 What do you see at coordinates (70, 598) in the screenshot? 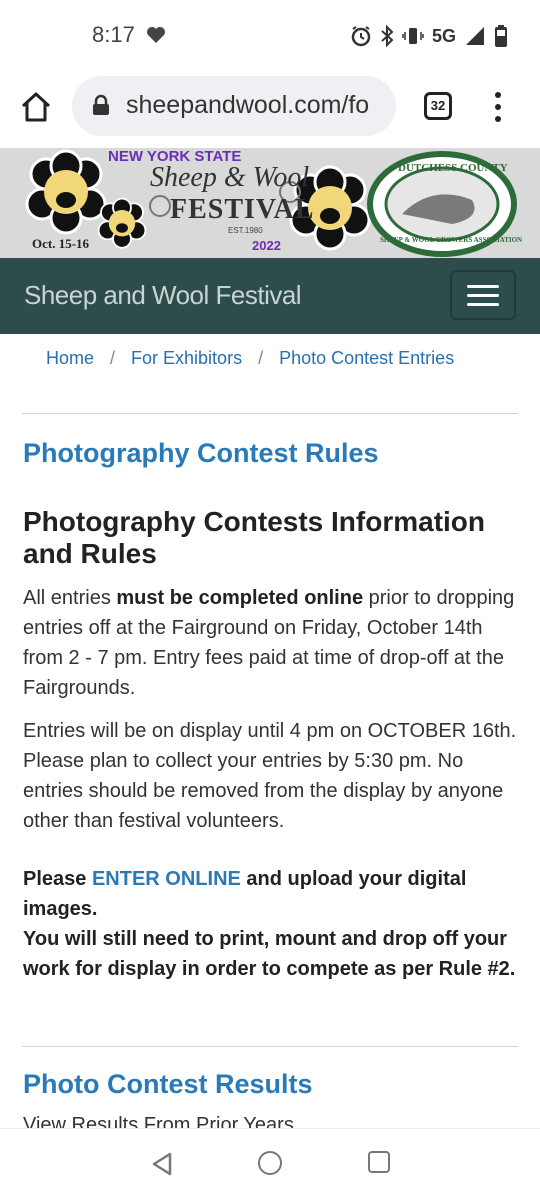
I see `p1-pre: All entries` at bounding box center [70, 598].